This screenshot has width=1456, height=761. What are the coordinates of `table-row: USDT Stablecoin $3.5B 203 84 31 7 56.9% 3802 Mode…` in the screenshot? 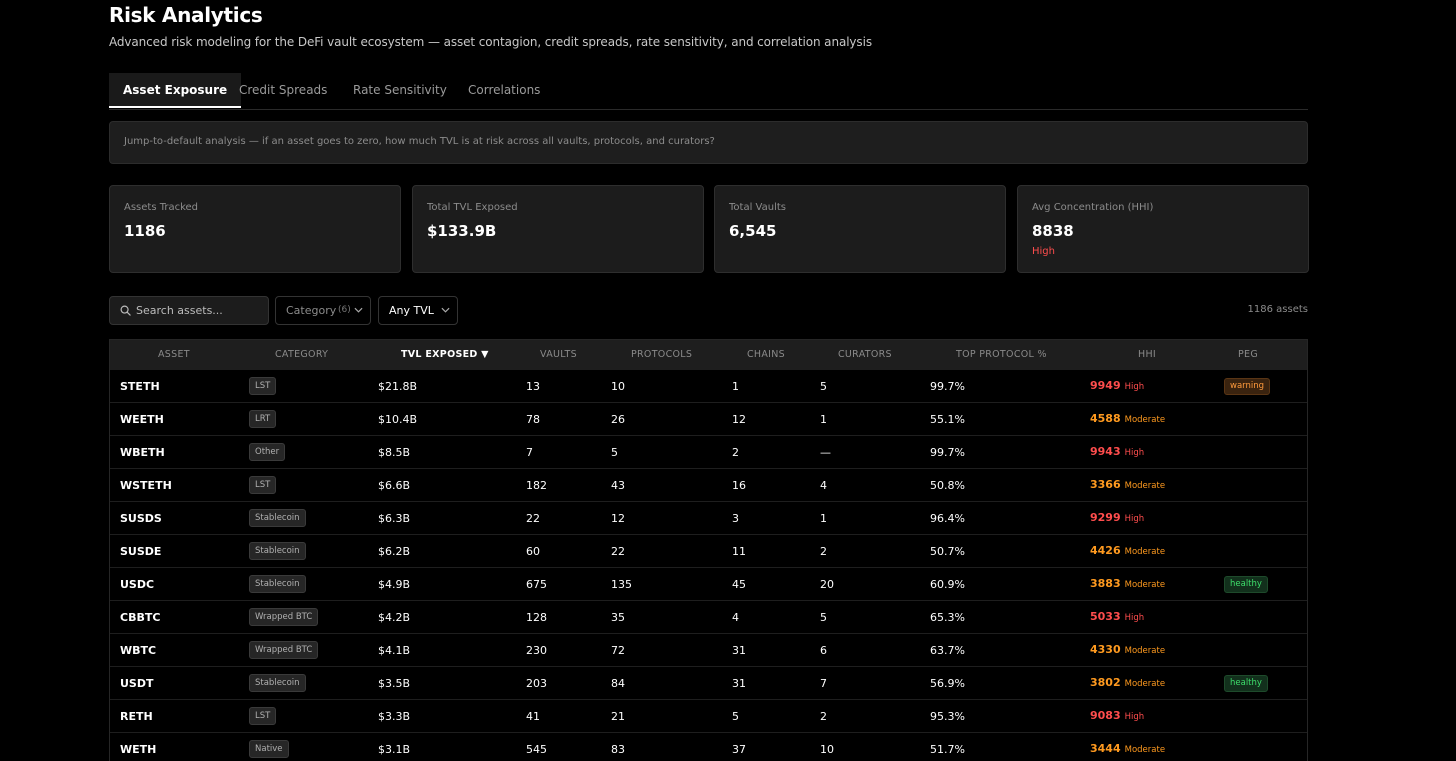 It's located at (708, 683).